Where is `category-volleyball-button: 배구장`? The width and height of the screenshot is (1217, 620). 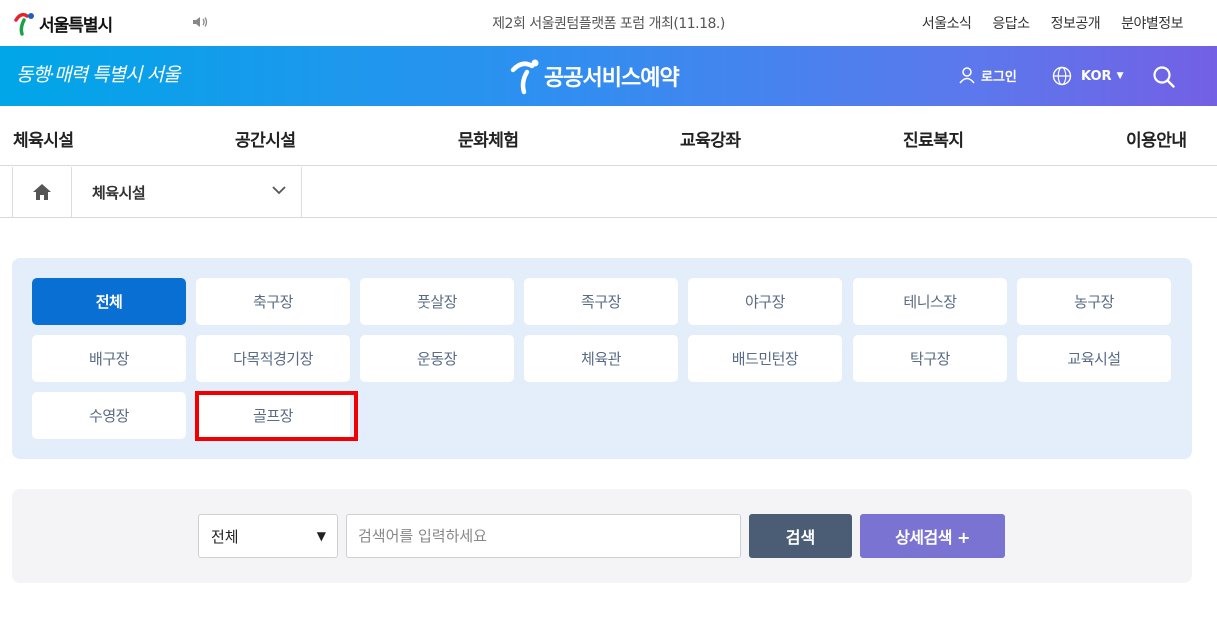 category-volleyball-button: 배구장 is located at coordinates (109, 358).